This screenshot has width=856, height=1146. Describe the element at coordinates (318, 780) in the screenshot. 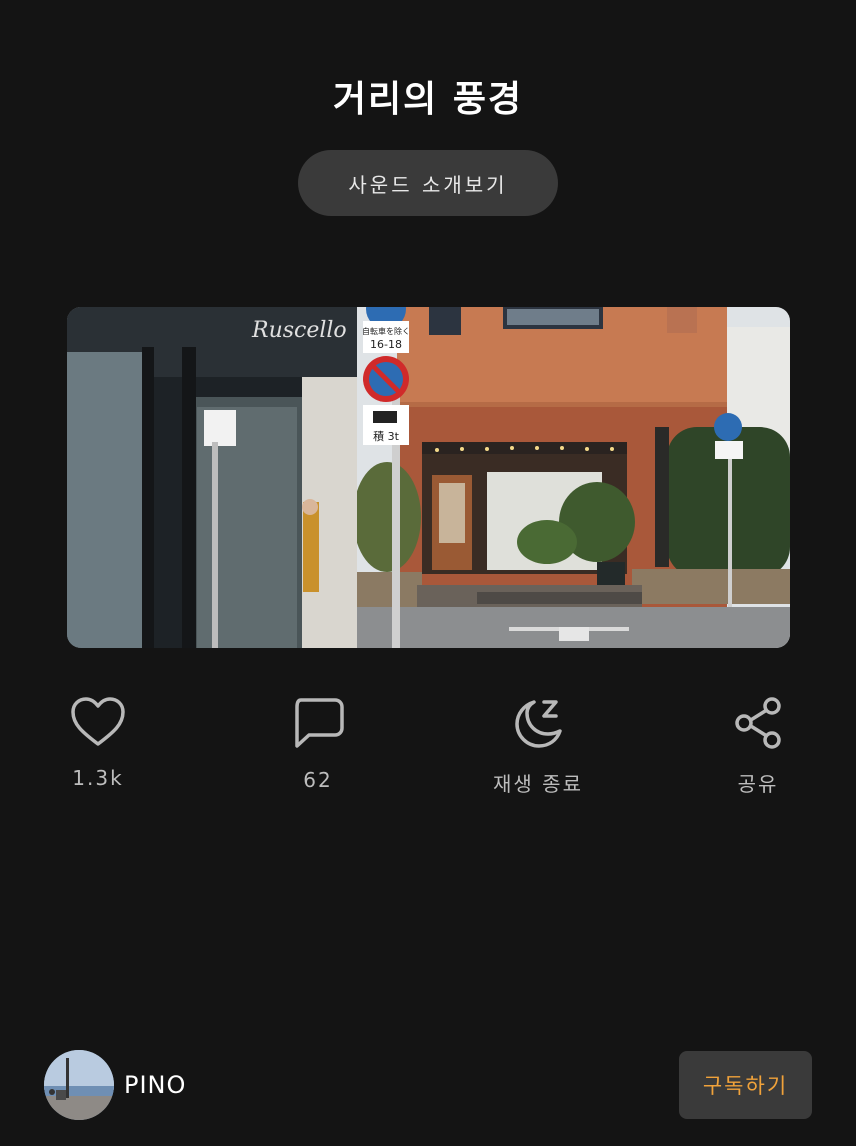

I see `comment-count: 62` at that location.